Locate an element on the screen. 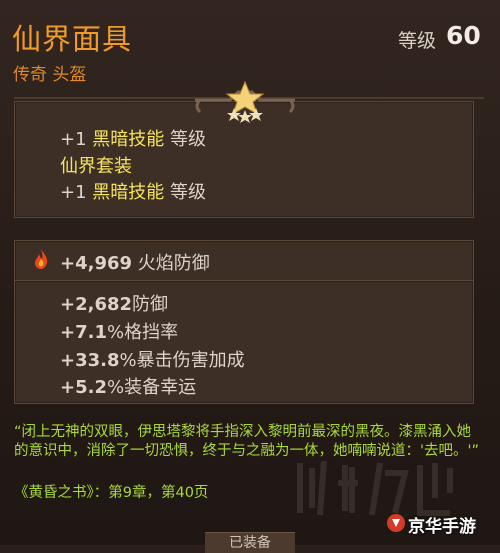 This screenshot has height=553, width=500. site-logo-icon is located at coordinates (396, 523).